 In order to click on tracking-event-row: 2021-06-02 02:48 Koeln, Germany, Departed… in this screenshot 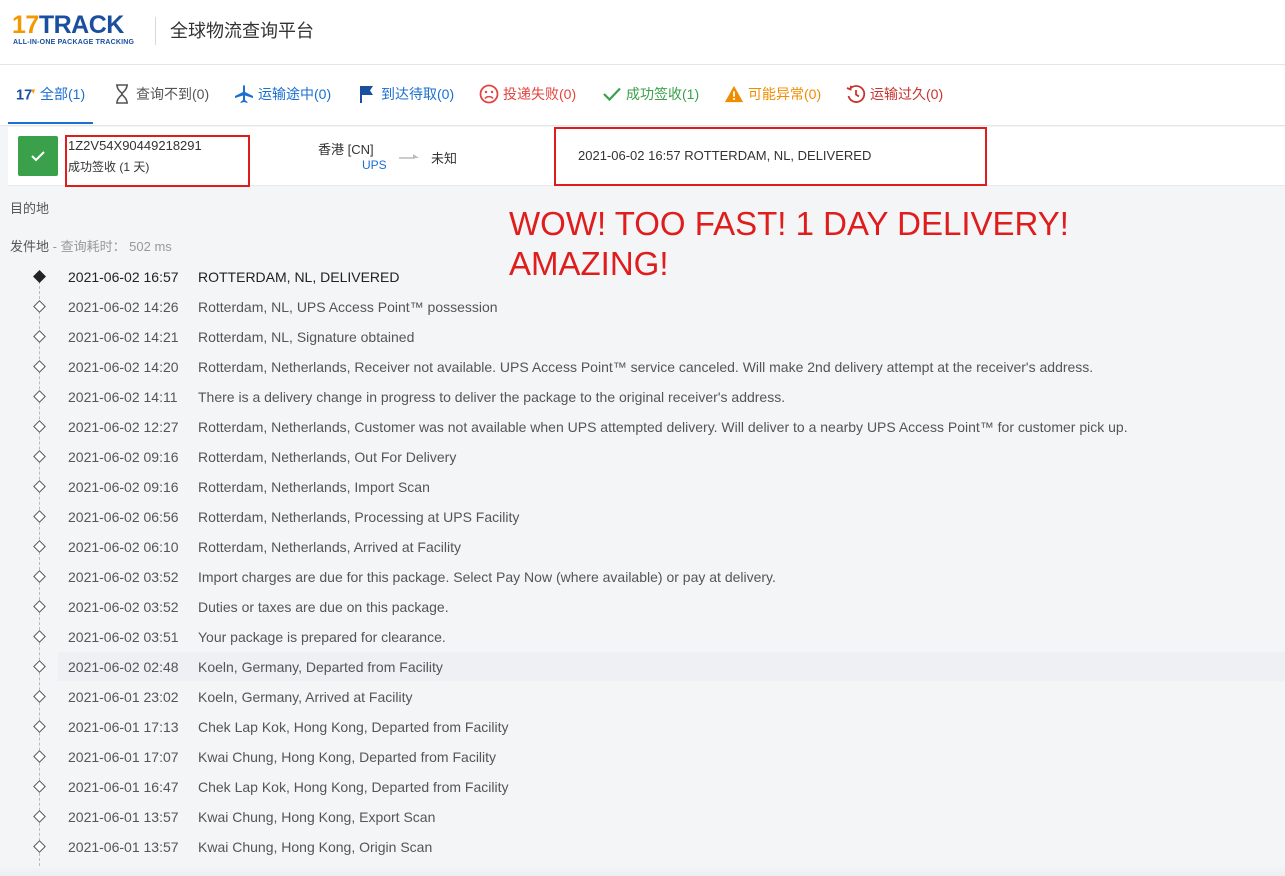, I will do `click(659, 666)`.